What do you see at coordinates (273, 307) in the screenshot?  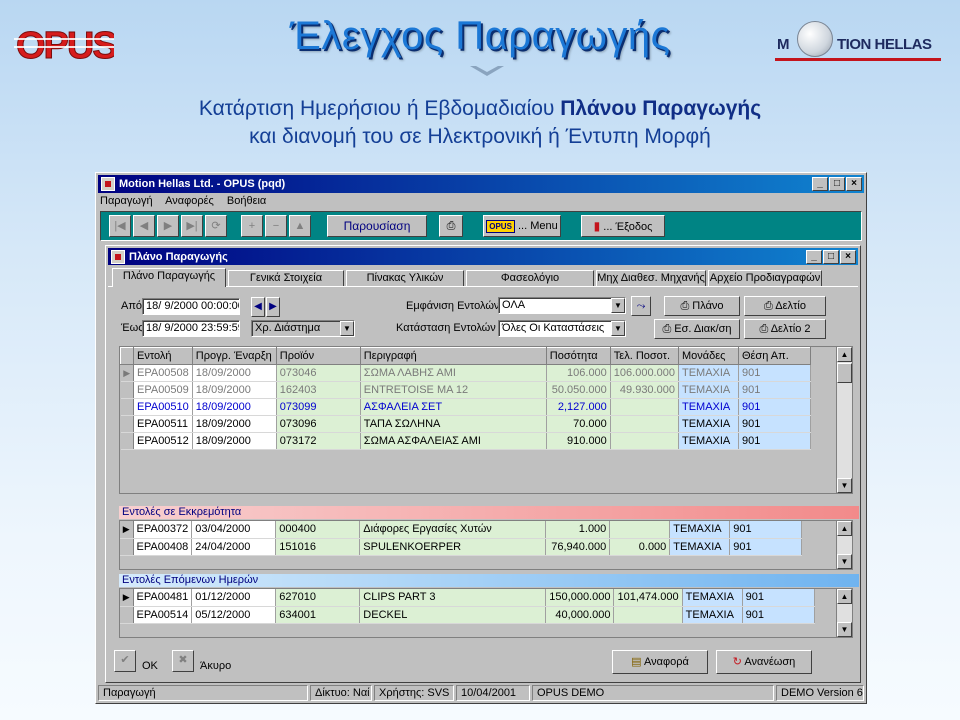 I see `date-next-button: ▶` at bounding box center [273, 307].